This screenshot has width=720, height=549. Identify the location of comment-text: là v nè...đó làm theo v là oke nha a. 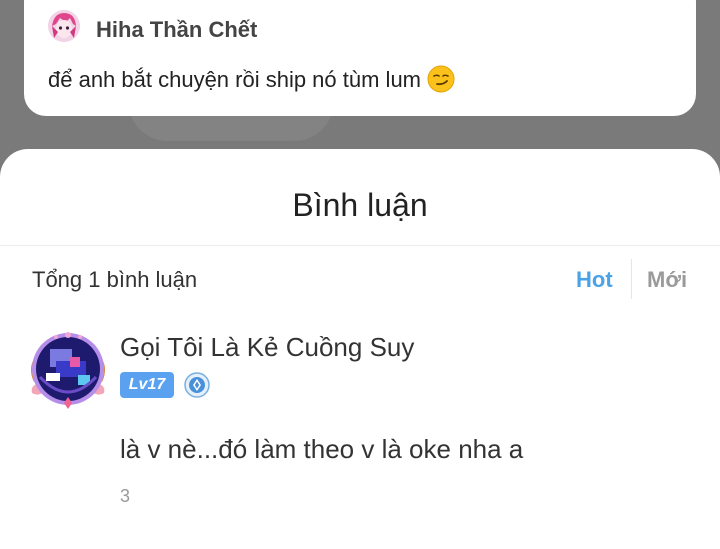
(322, 449).